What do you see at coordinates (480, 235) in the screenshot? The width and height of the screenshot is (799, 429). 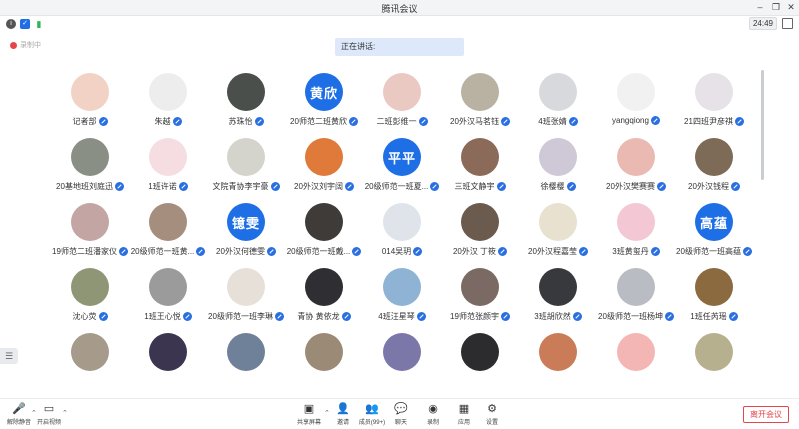 I see `participant-tile: 20外汉 丁筱` at bounding box center [480, 235].